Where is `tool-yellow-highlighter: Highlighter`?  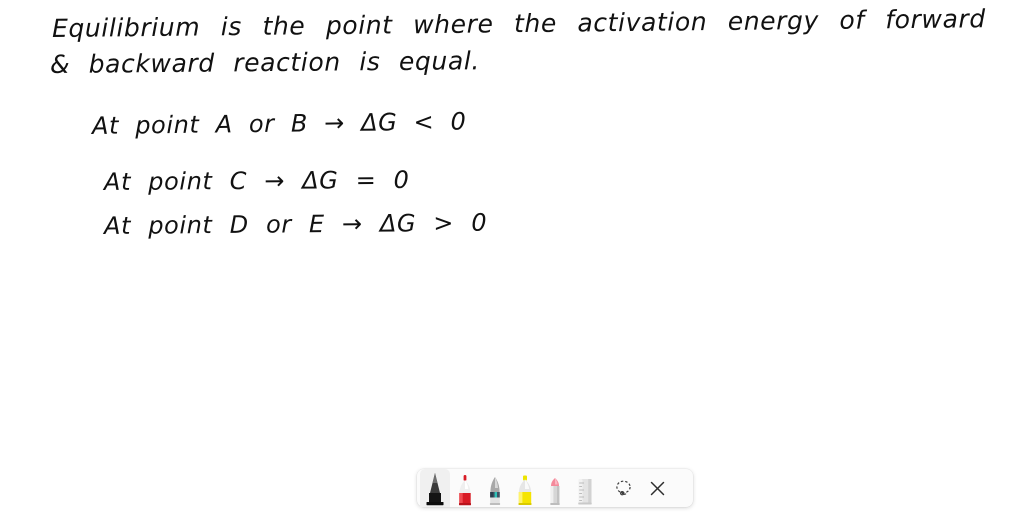
tool-yellow-highlighter: Highlighter is located at coordinates (525, 488).